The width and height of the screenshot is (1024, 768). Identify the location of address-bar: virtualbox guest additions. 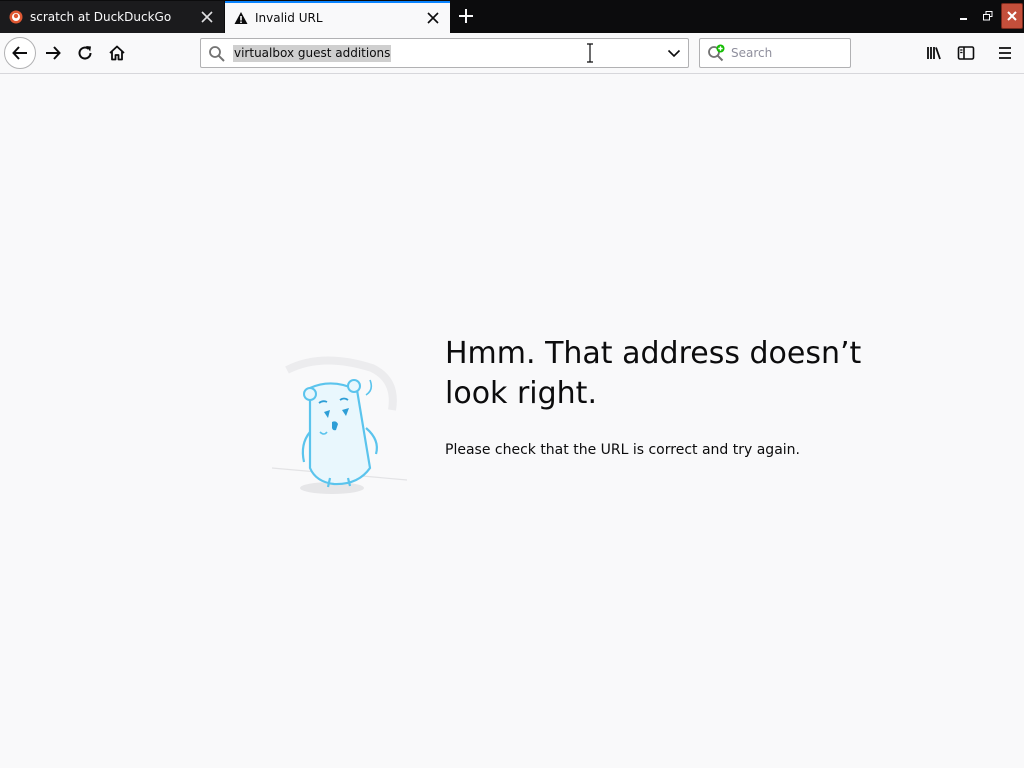
(444, 53).